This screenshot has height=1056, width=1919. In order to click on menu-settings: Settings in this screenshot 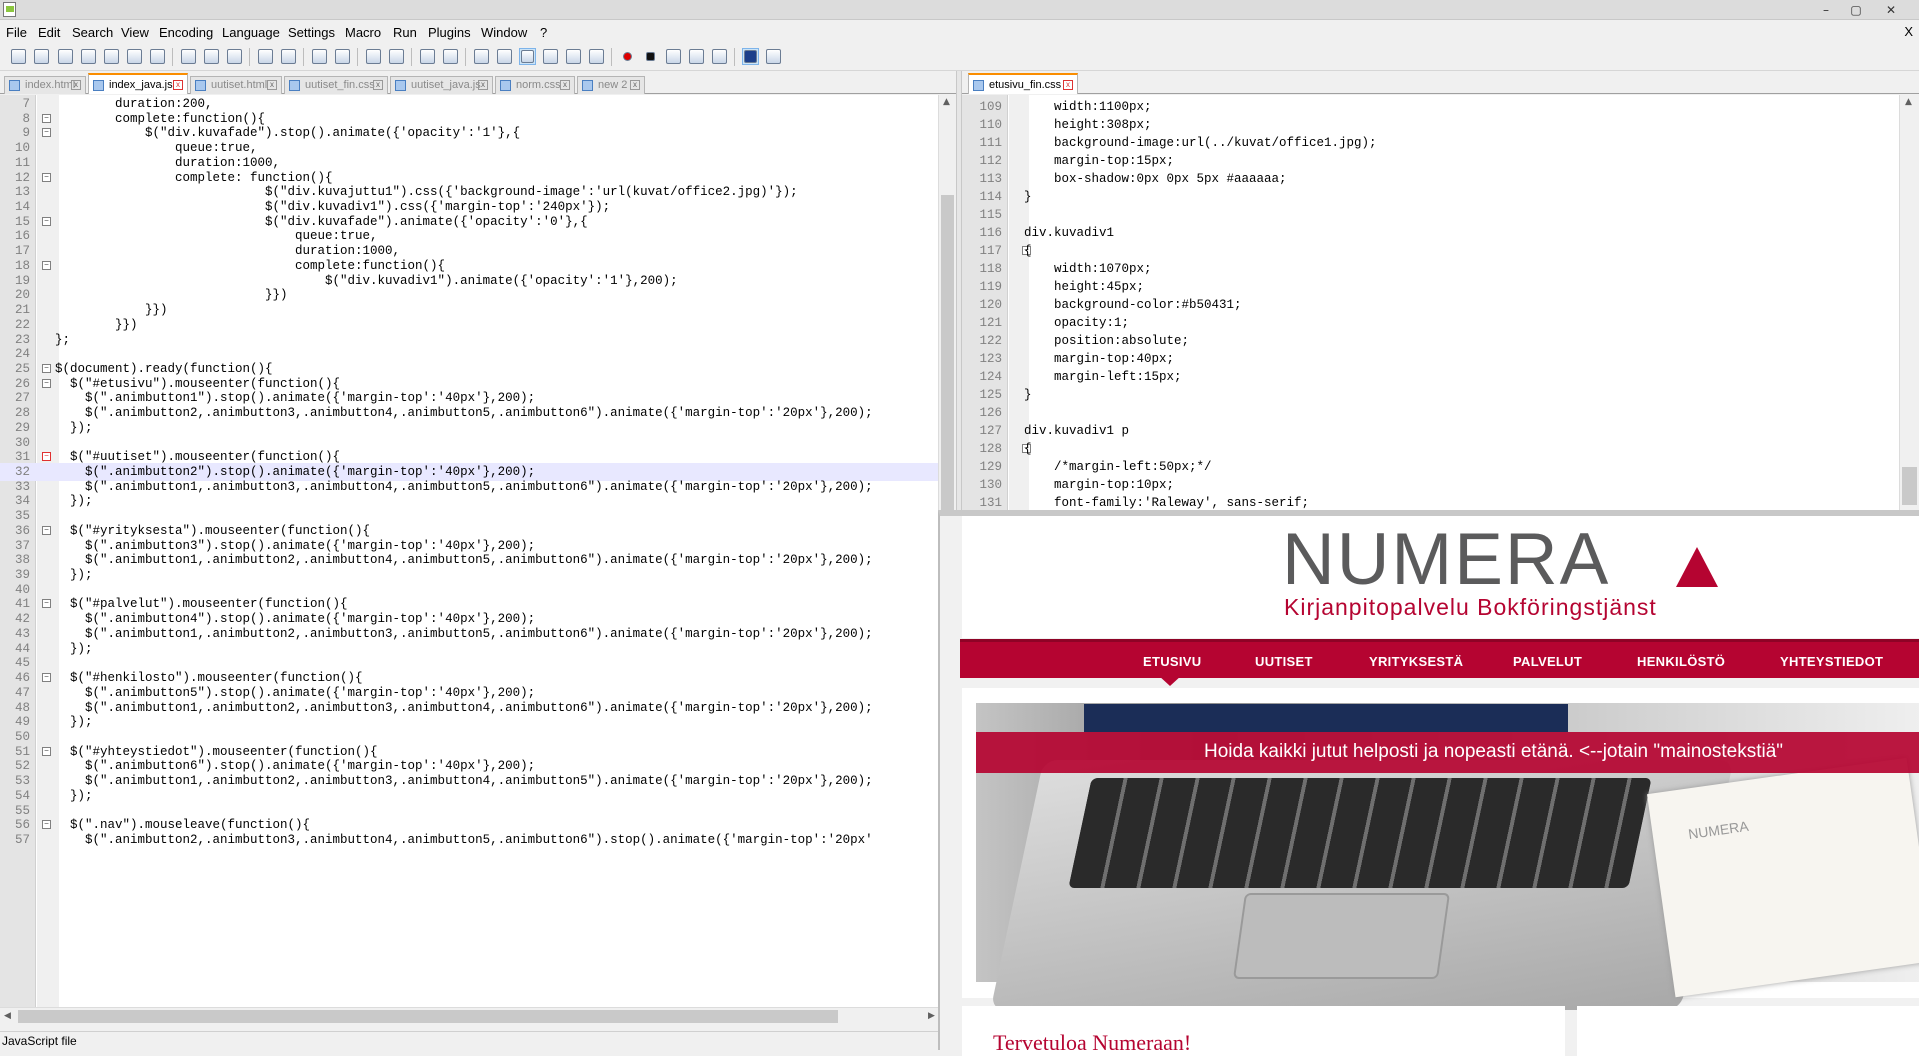, I will do `click(311, 32)`.